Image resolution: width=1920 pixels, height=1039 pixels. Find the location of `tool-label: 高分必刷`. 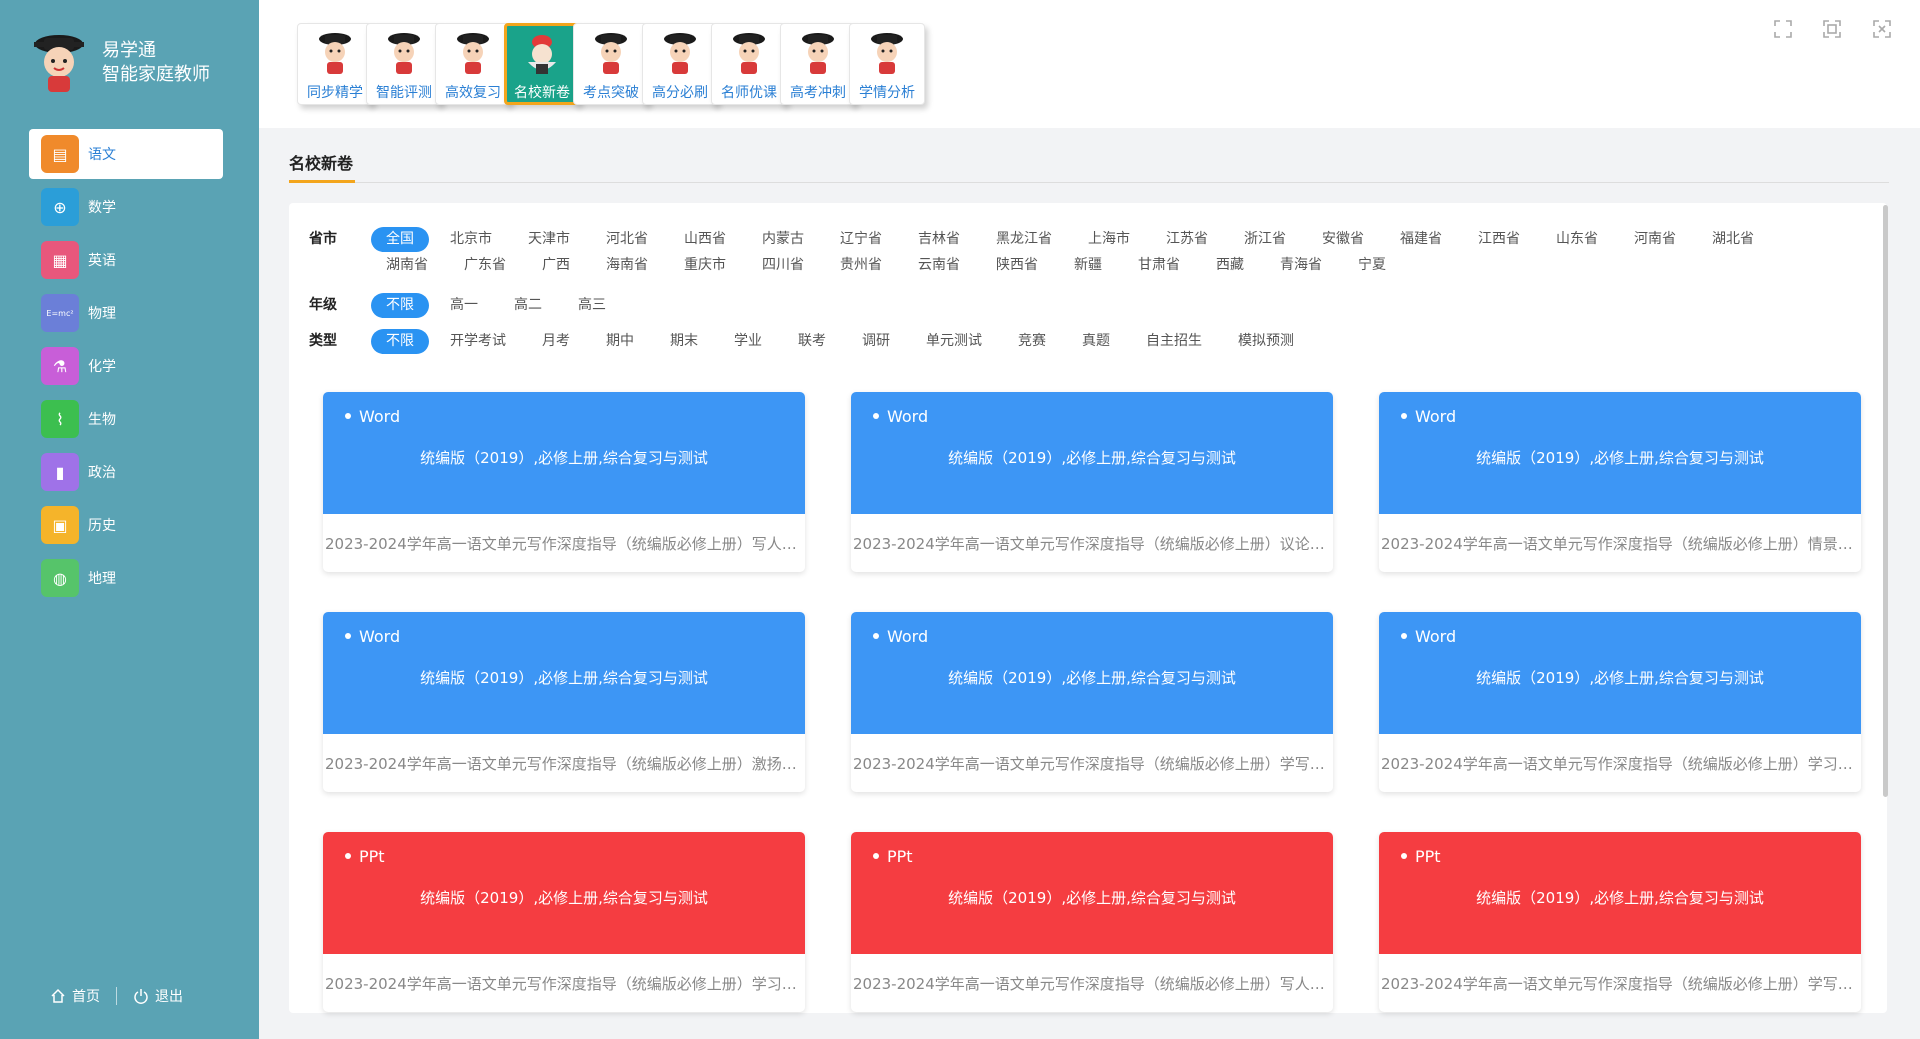

tool-label: 高分必刷 is located at coordinates (680, 93).